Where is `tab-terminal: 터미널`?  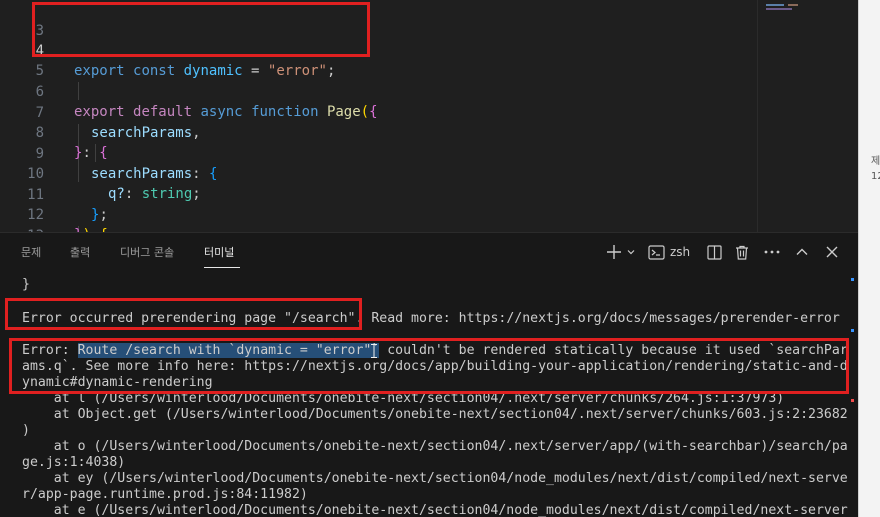 tab-terminal: 터미널 is located at coordinates (219, 252).